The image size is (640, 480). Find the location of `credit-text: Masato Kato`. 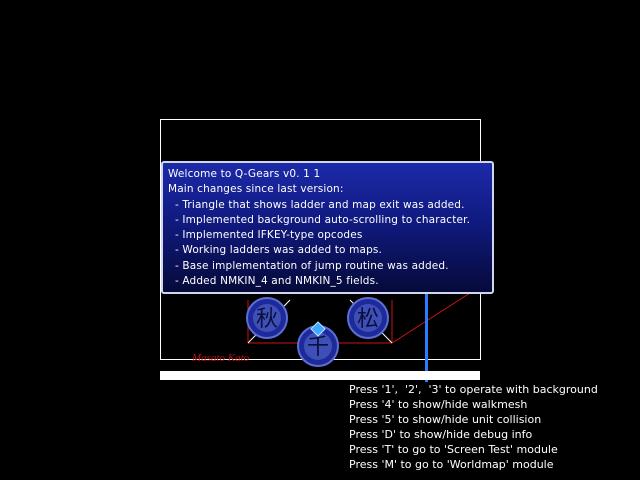

credit-text: Masato Kato is located at coordinates (221, 358).